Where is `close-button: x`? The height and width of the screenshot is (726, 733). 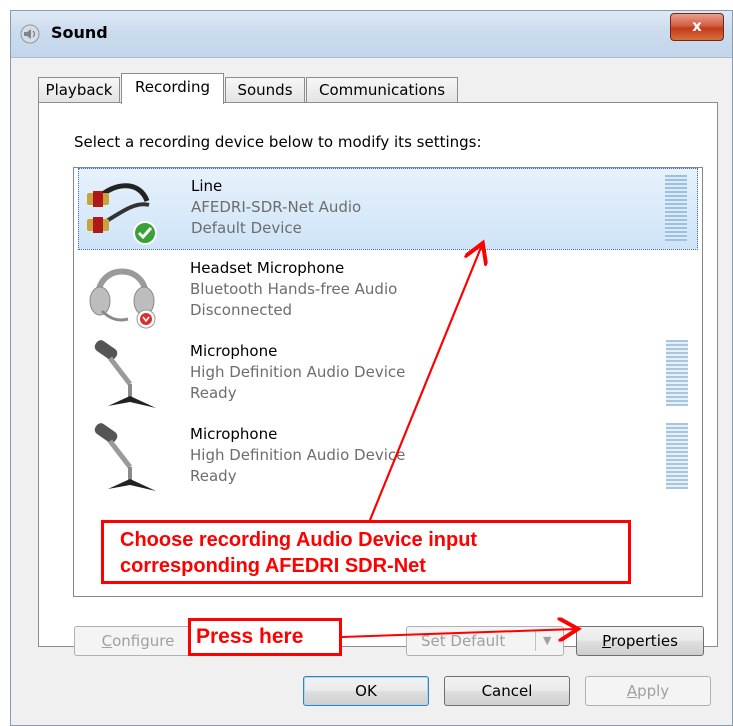 close-button: x is located at coordinates (697, 27).